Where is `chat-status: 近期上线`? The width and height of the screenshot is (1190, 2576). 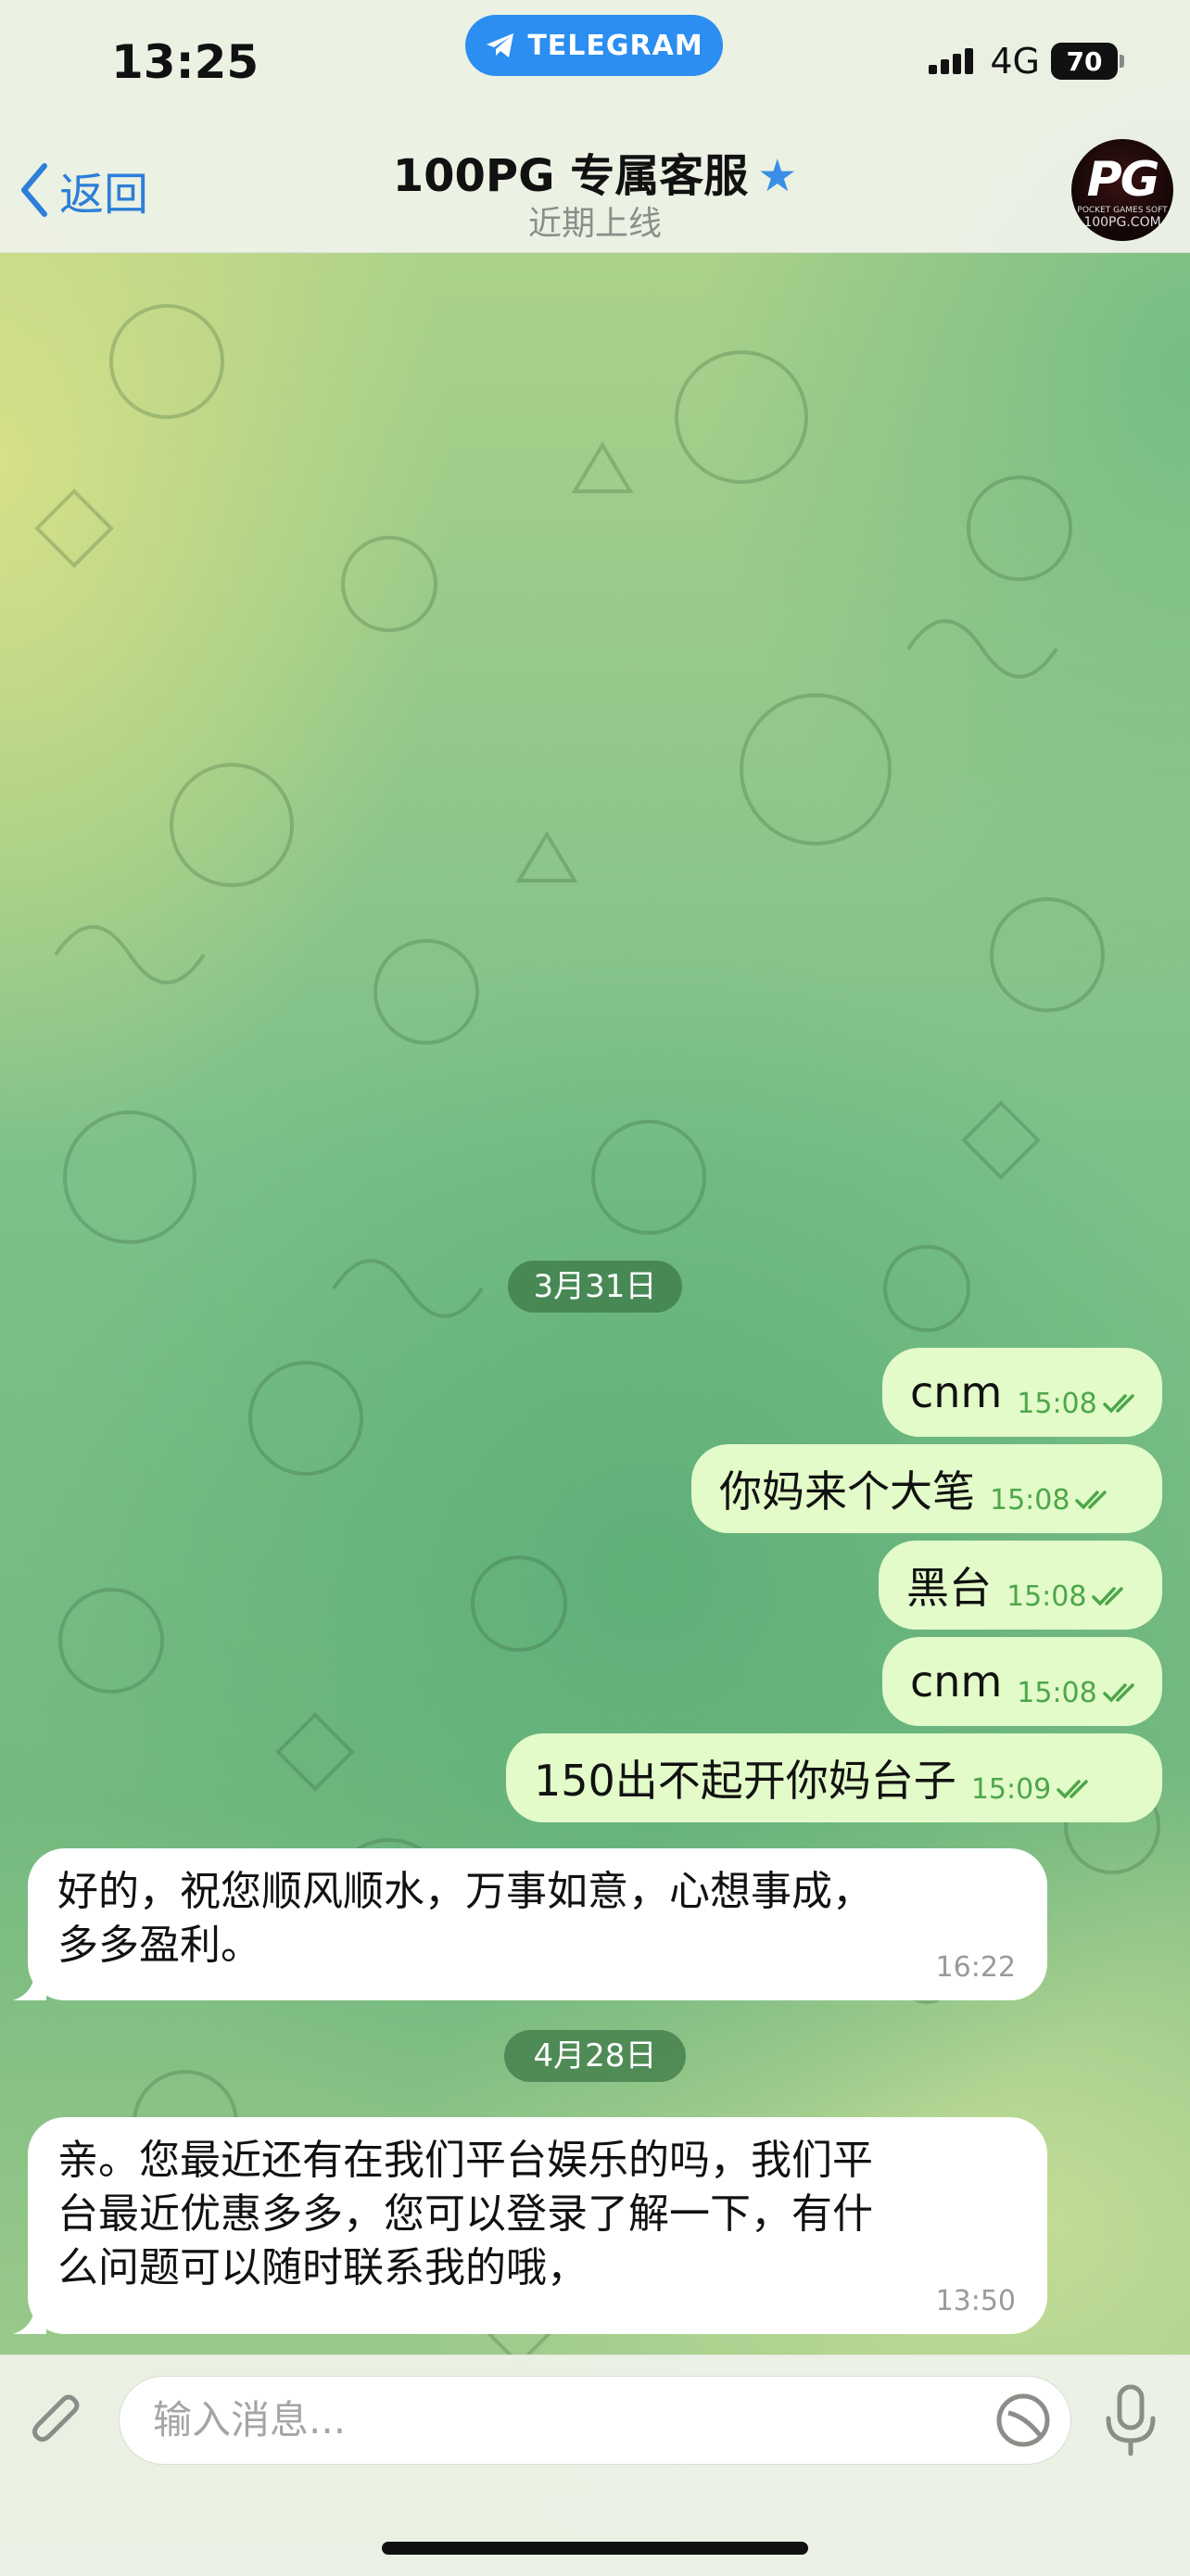 chat-status: 近期上线 is located at coordinates (594, 224).